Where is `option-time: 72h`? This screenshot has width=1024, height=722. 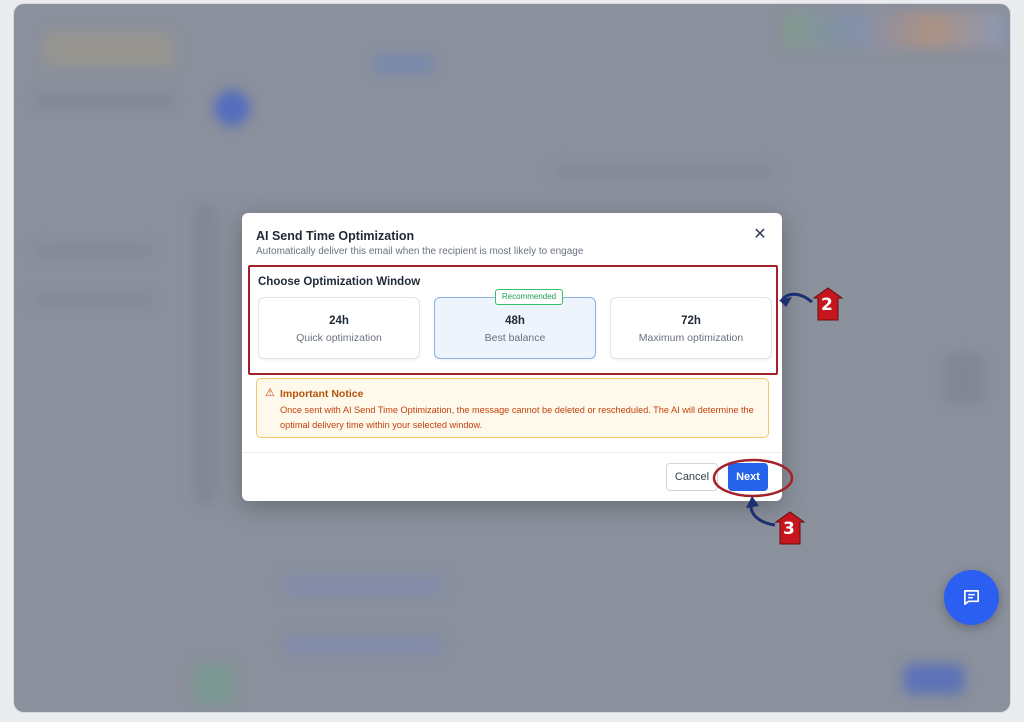 option-time: 72h is located at coordinates (691, 321).